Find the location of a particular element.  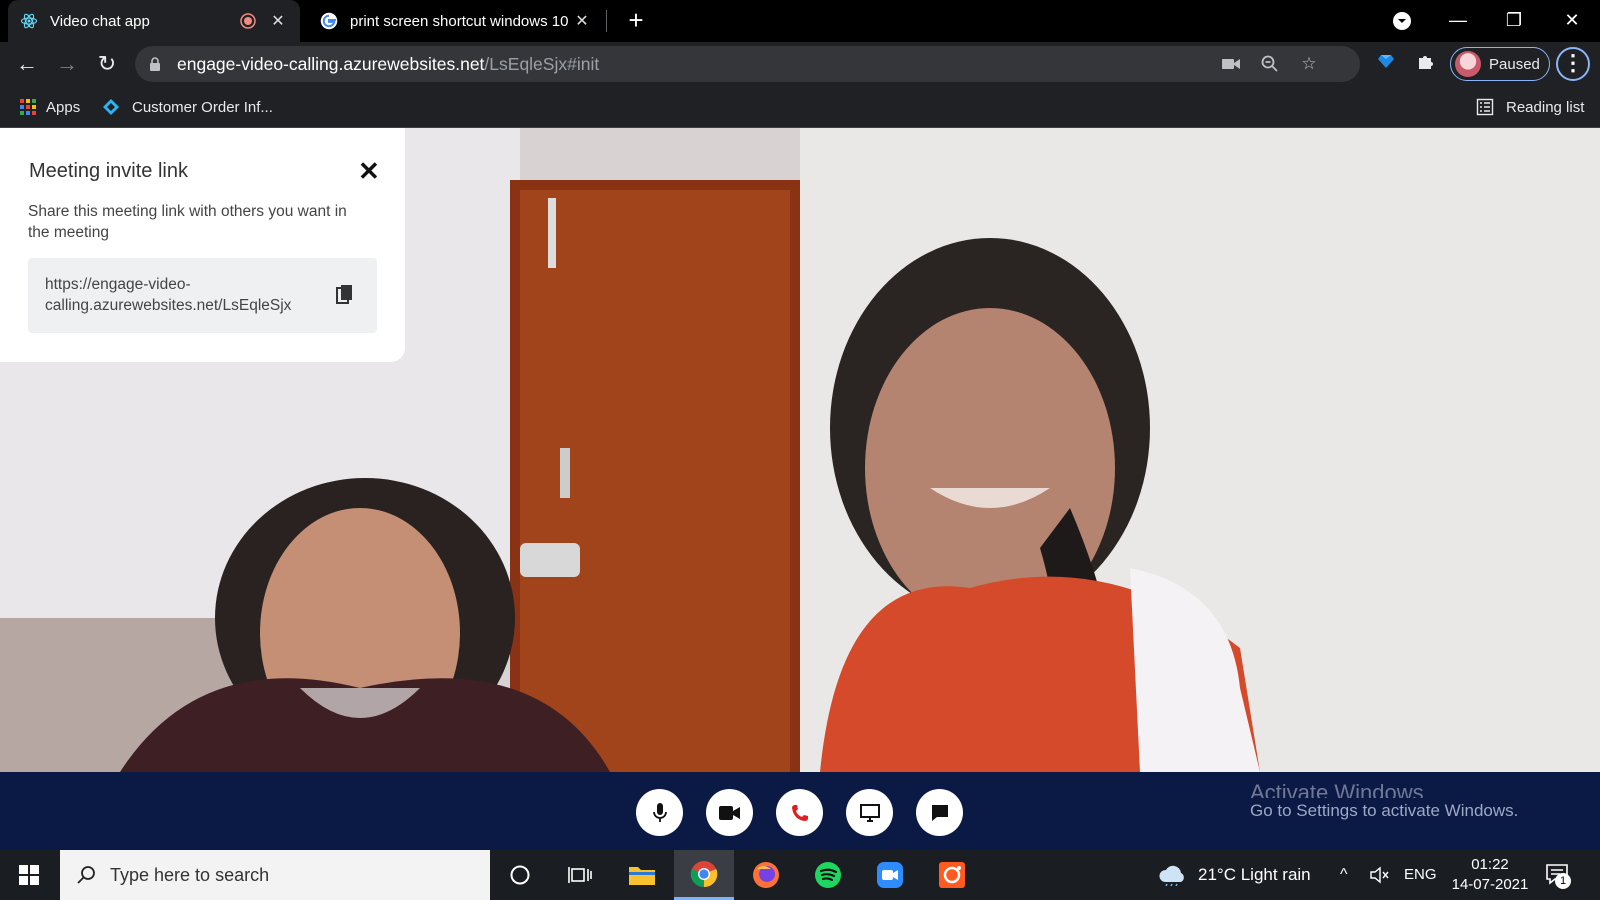

zoom-app-icon is located at coordinates (890, 875).